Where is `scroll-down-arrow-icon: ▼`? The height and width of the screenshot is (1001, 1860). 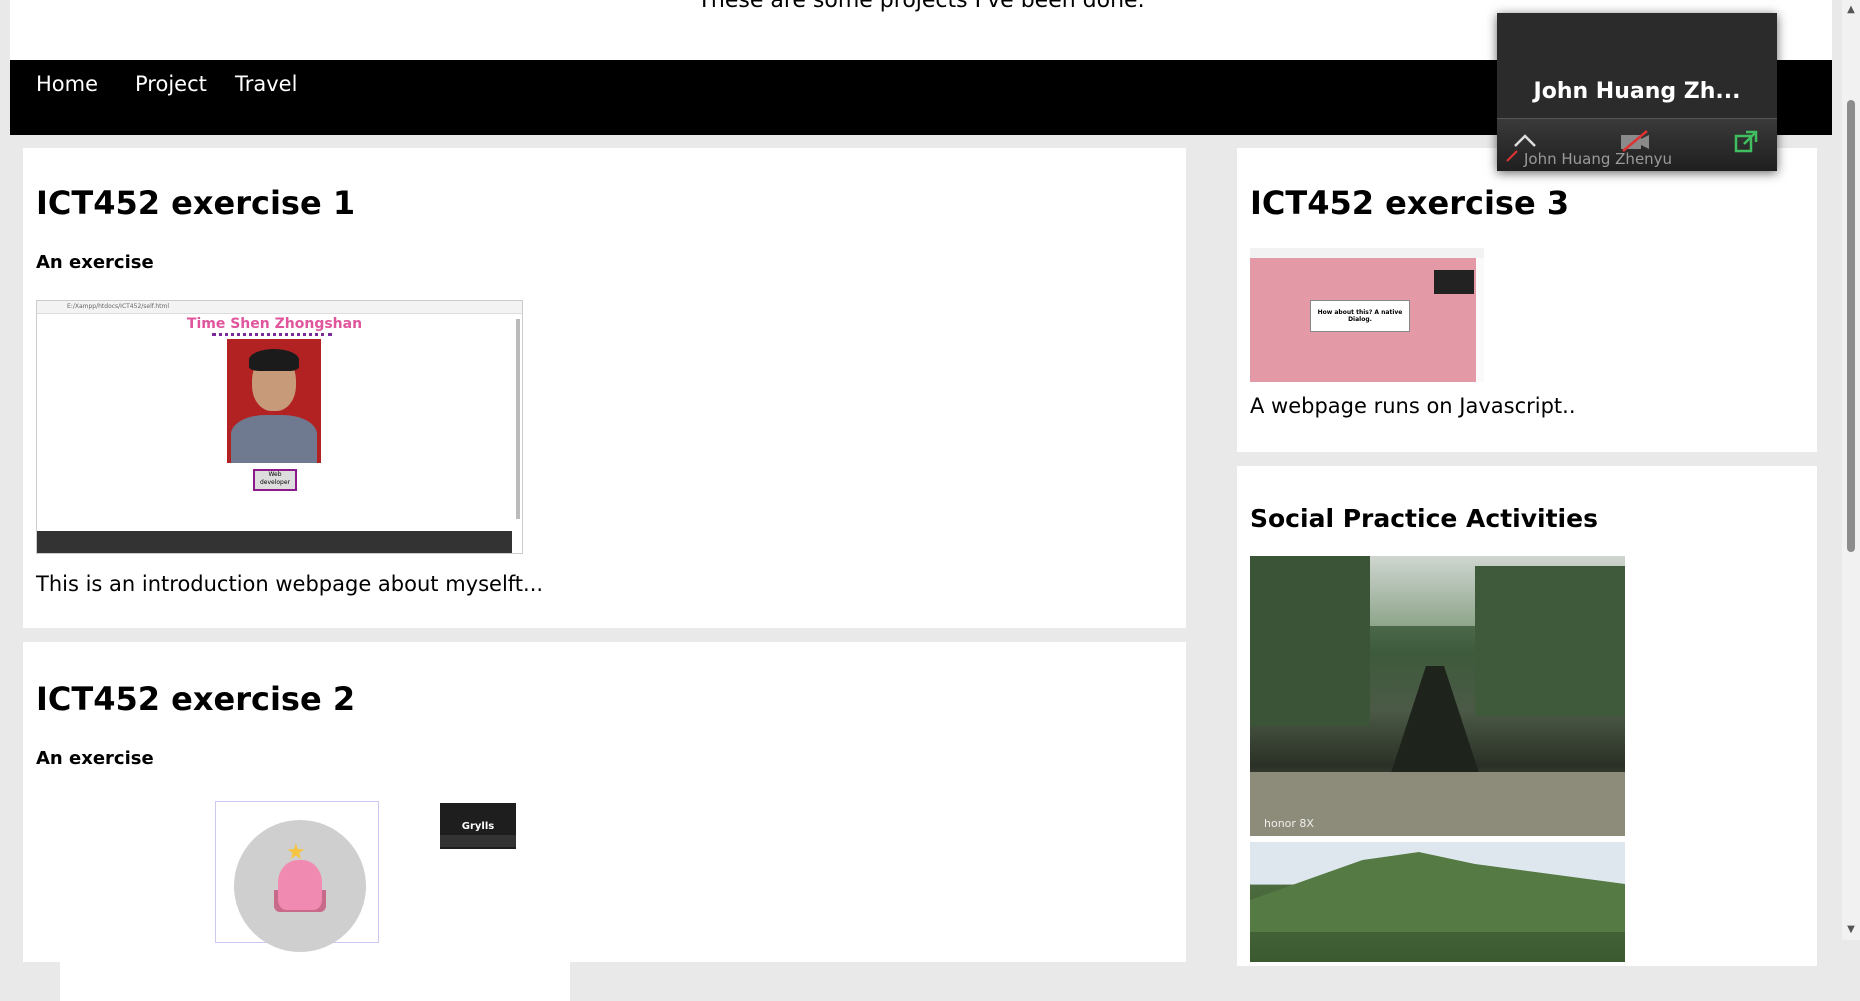 scroll-down-arrow-icon: ▼ is located at coordinates (1851, 930).